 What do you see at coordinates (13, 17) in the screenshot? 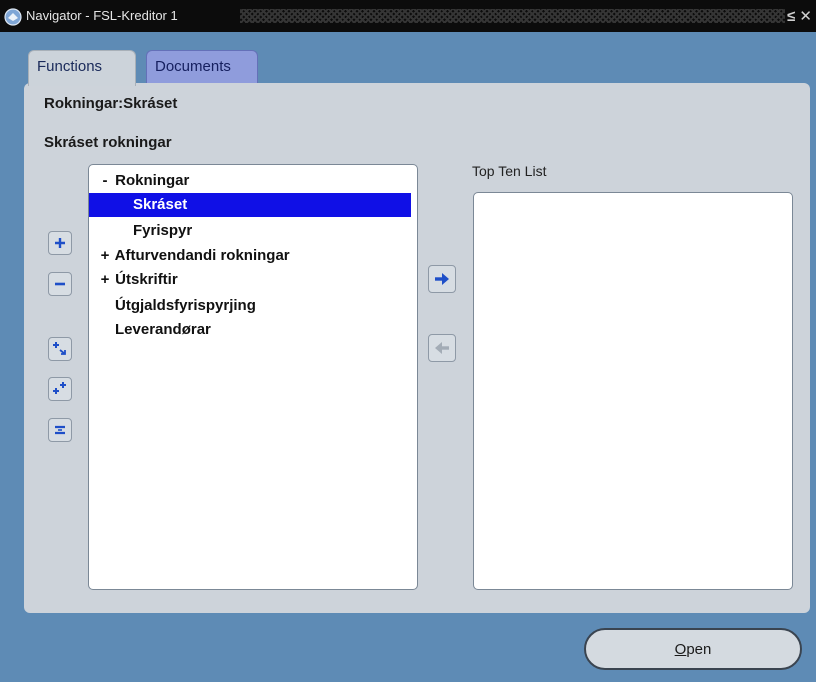
I see `oracle-app-icon` at bounding box center [13, 17].